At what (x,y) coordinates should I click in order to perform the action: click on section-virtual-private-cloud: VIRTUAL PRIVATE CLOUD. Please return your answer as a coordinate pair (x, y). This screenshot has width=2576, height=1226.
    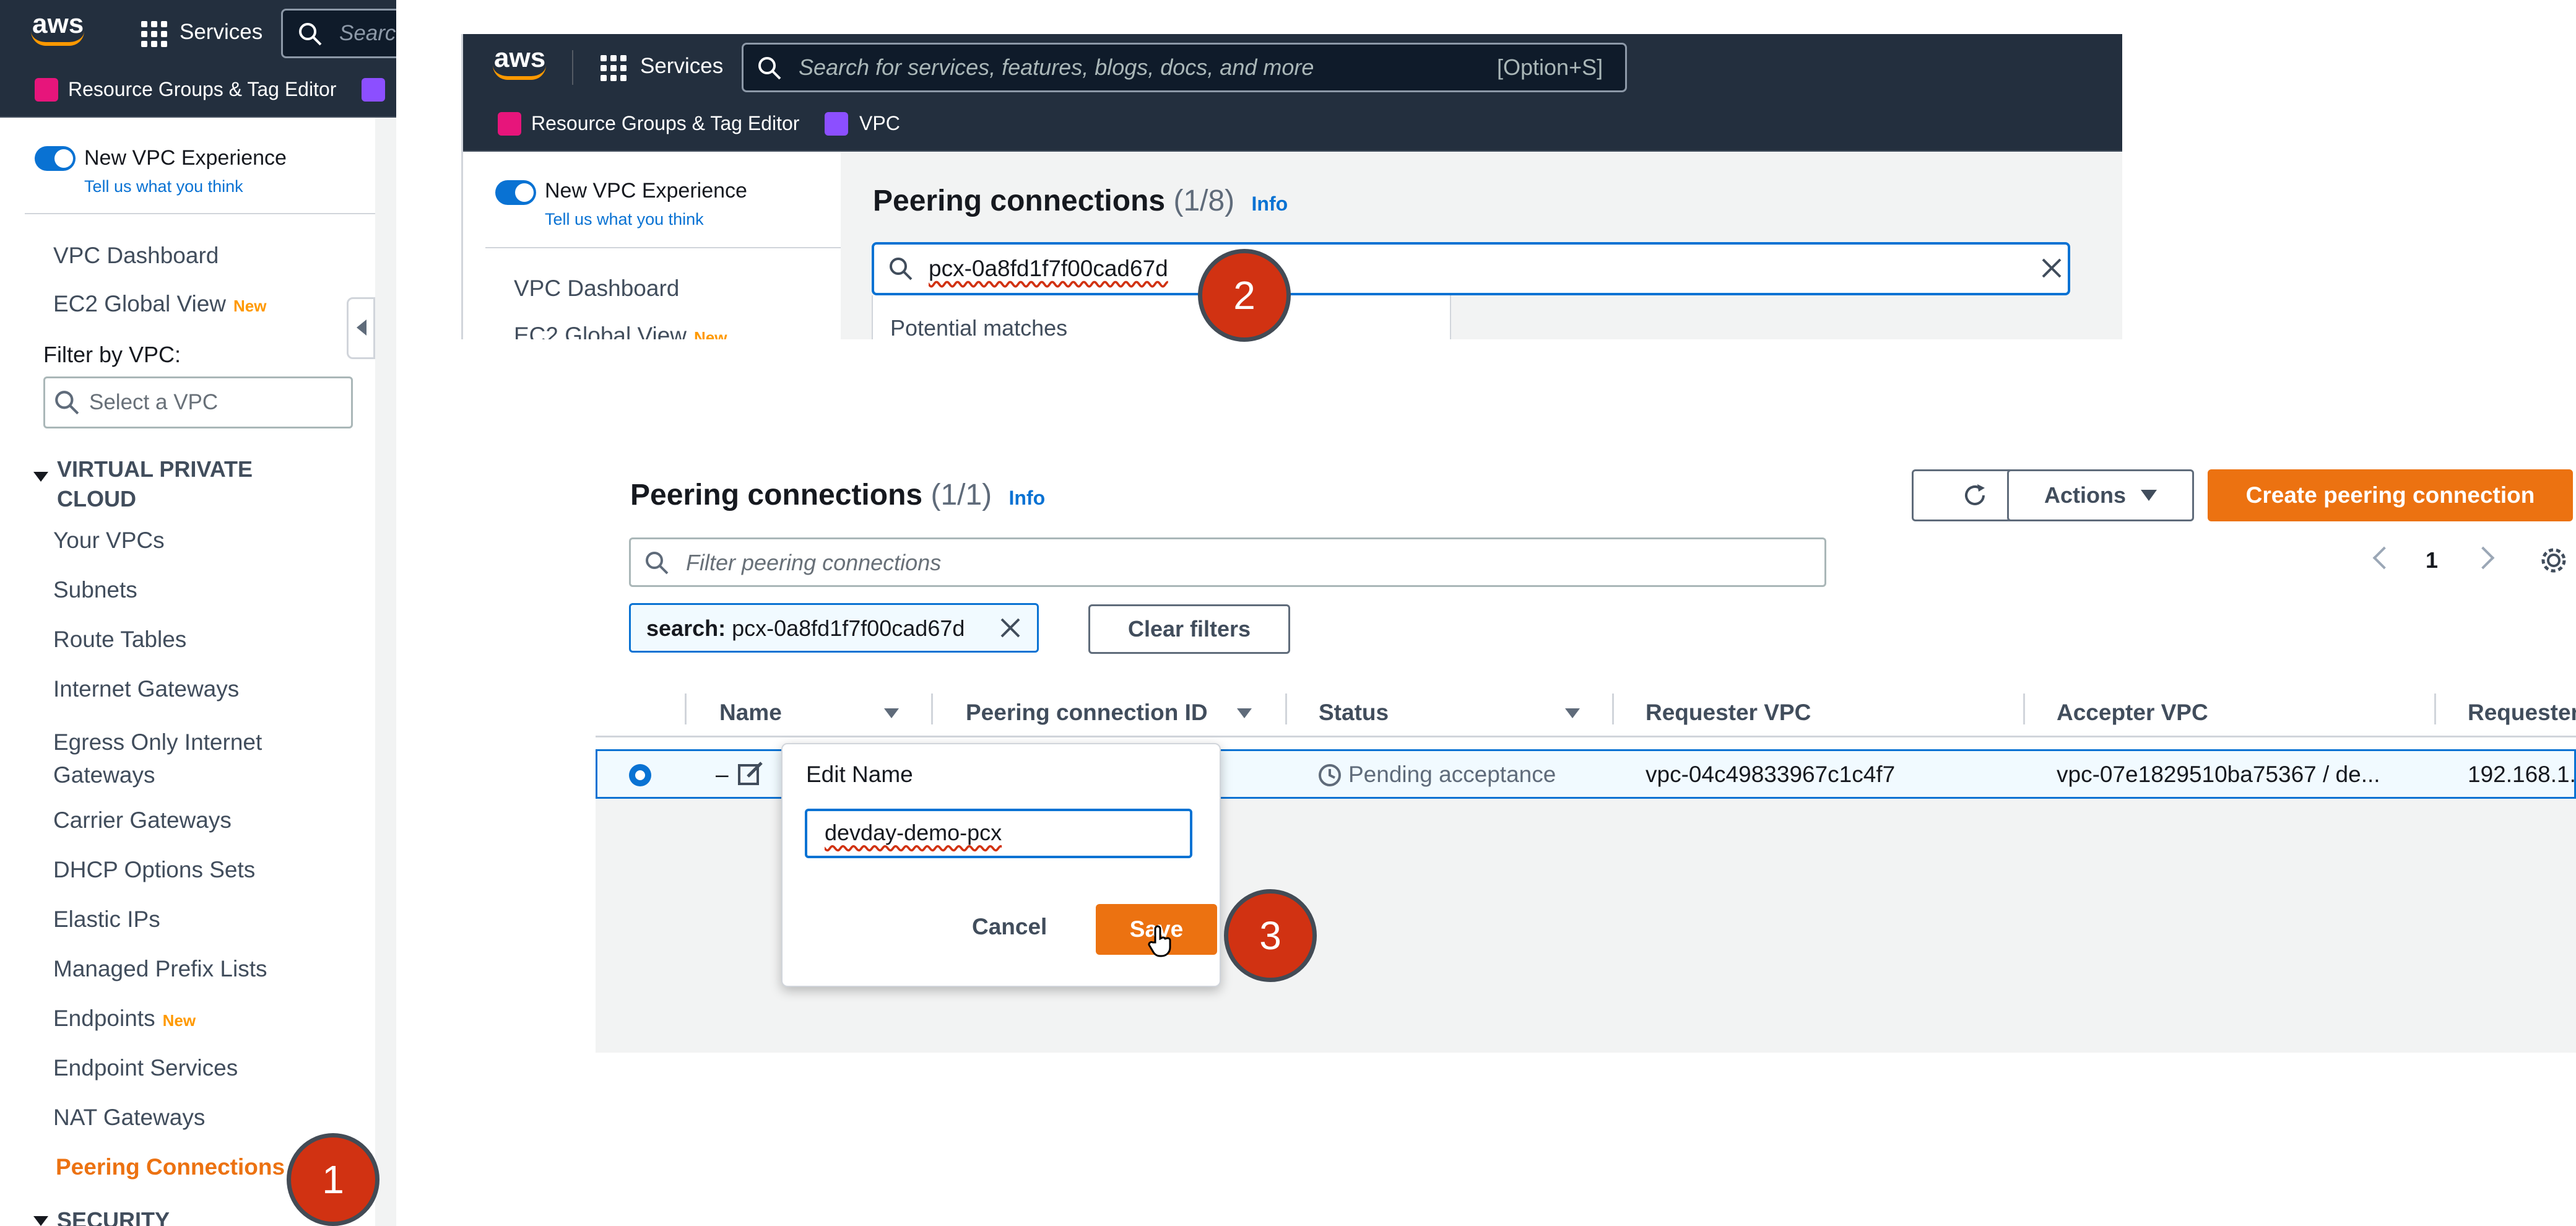
    Looking at the image, I should click on (174, 484).